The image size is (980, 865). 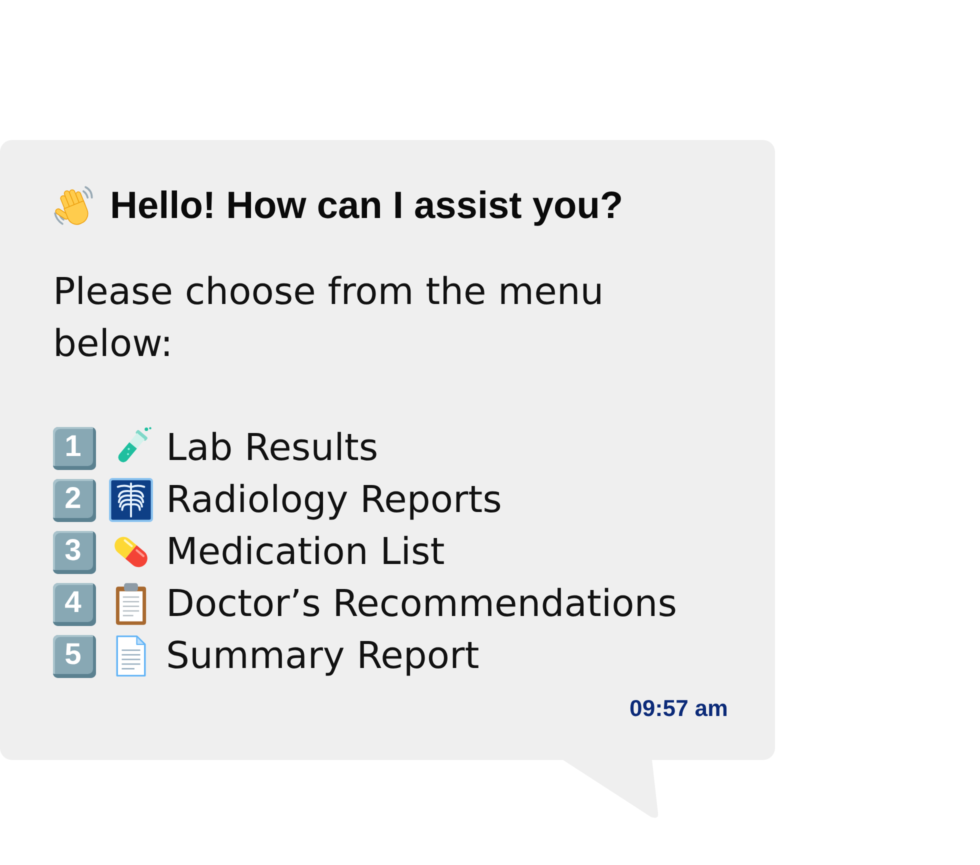 What do you see at coordinates (131, 604) in the screenshot?
I see `clipboard-icon` at bounding box center [131, 604].